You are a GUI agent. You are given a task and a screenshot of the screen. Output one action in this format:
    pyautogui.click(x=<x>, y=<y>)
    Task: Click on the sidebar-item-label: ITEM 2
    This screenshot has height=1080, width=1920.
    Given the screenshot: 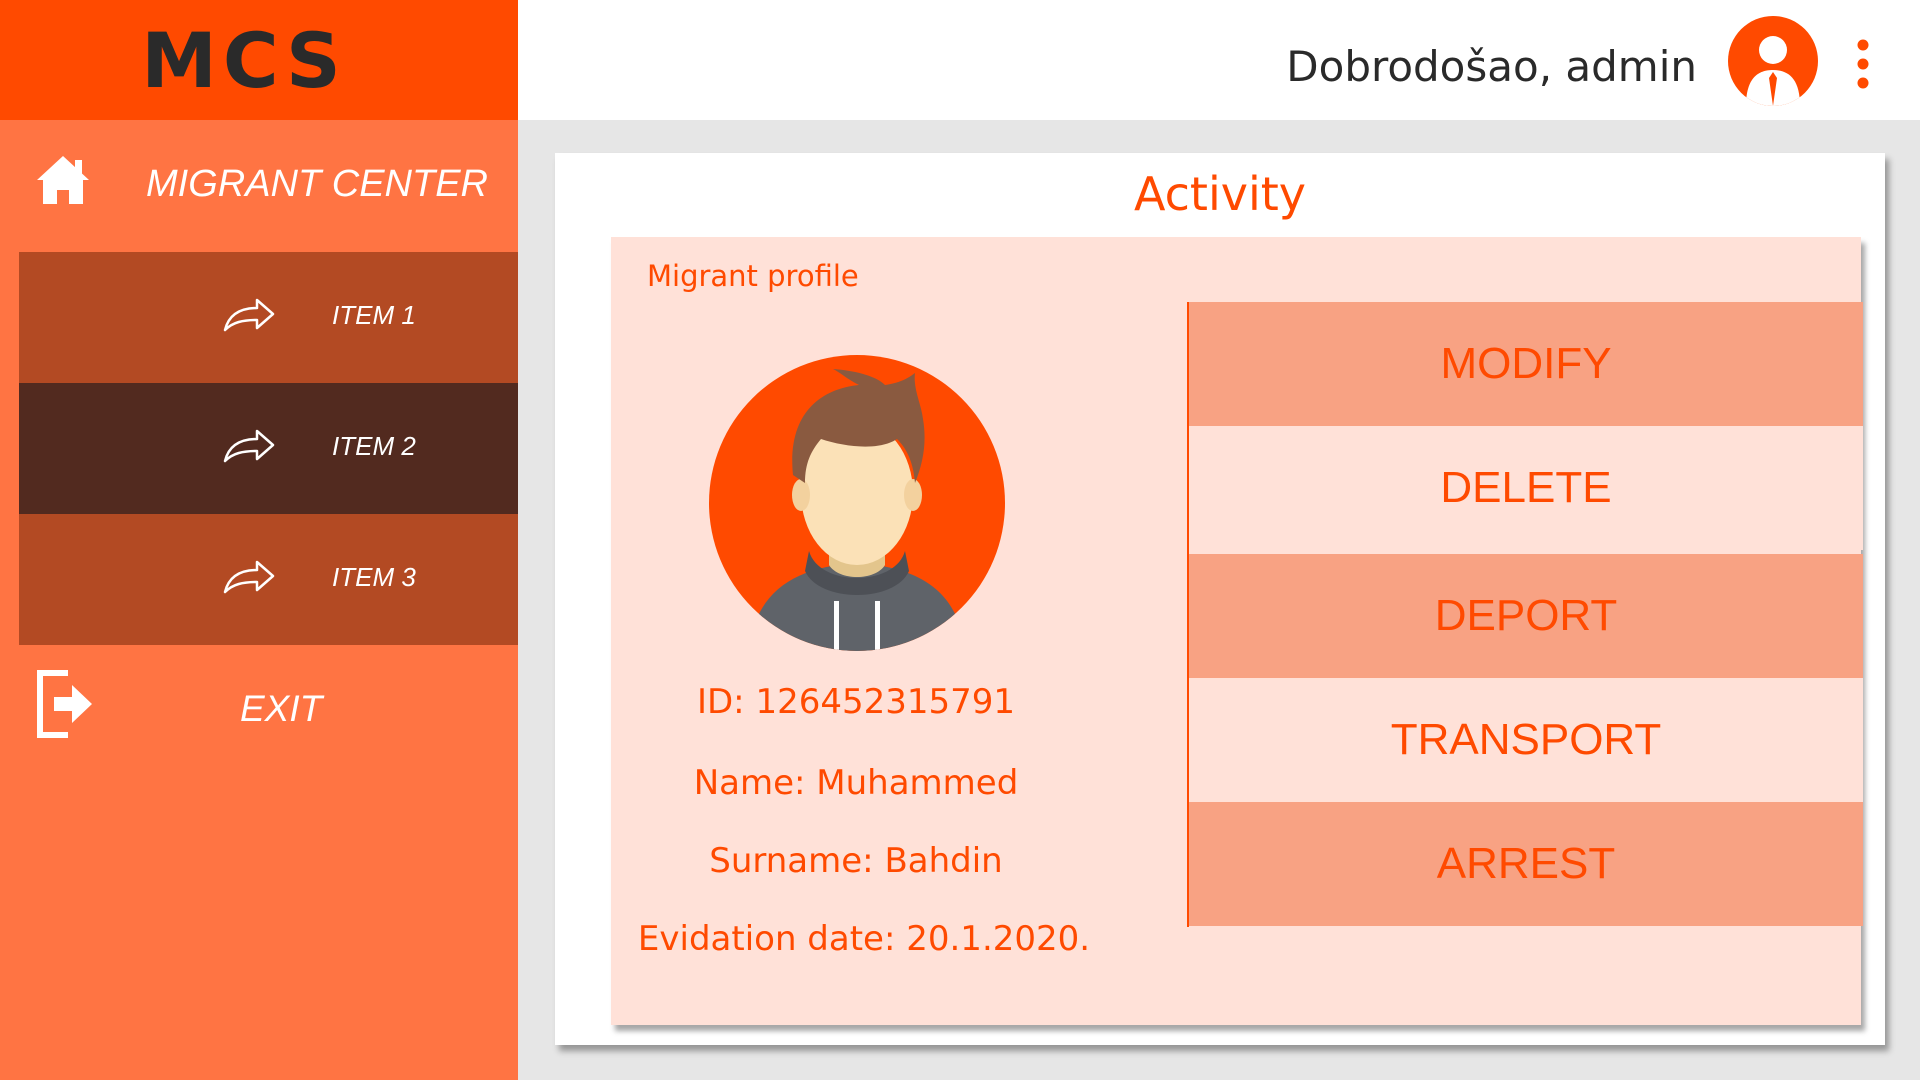 What is the action you would take?
    pyautogui.click(x=374, y=446)
    